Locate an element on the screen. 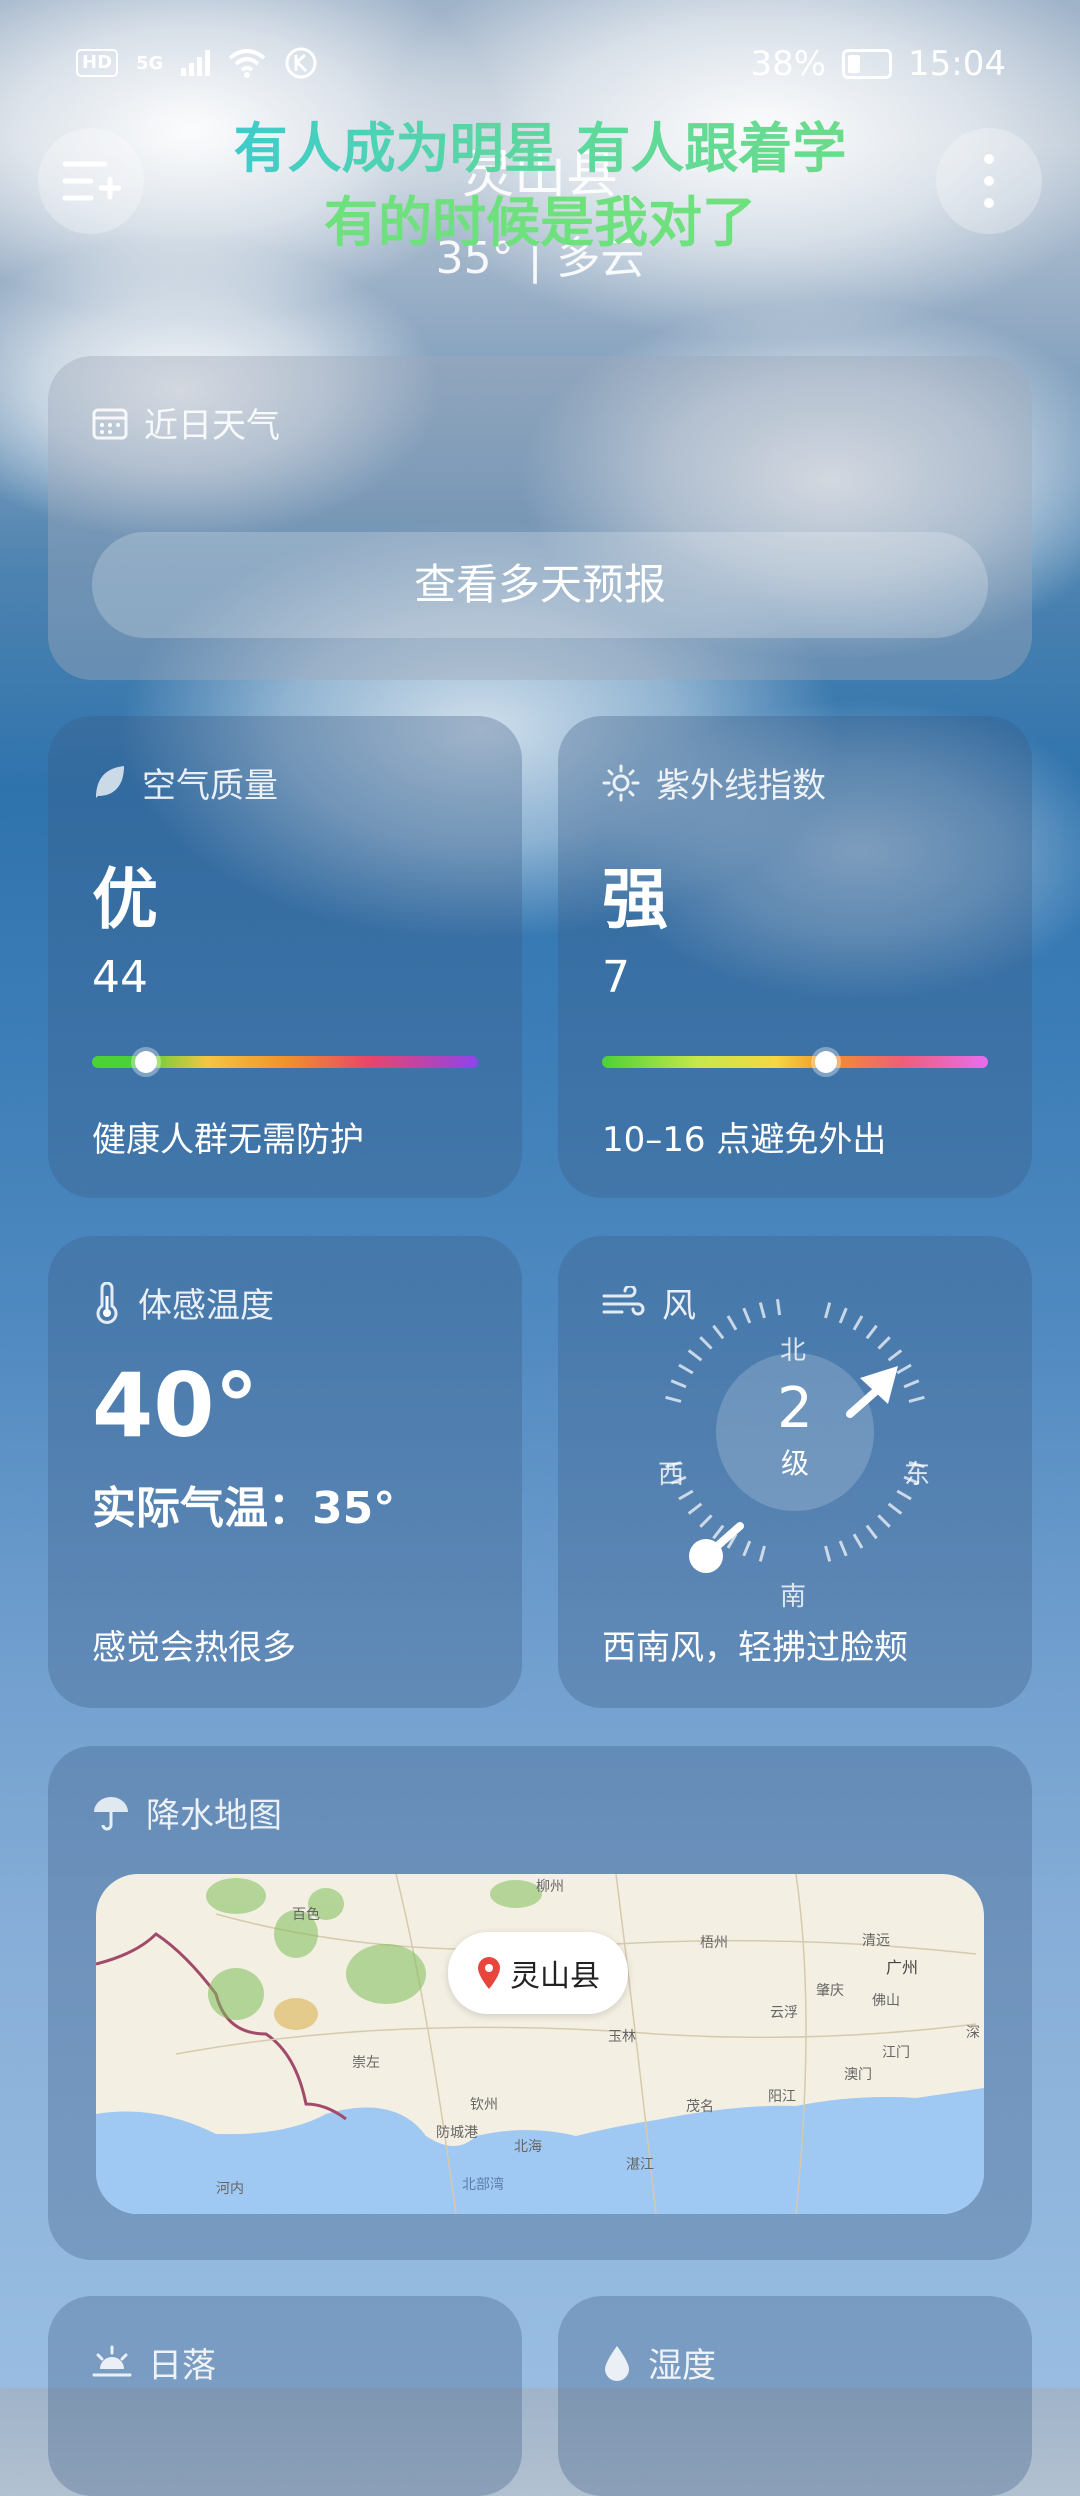 The width and height of the screenshot is (1080, 2496). actual-temperature: 实际气温：35° is located at coordinates (244, 1508).